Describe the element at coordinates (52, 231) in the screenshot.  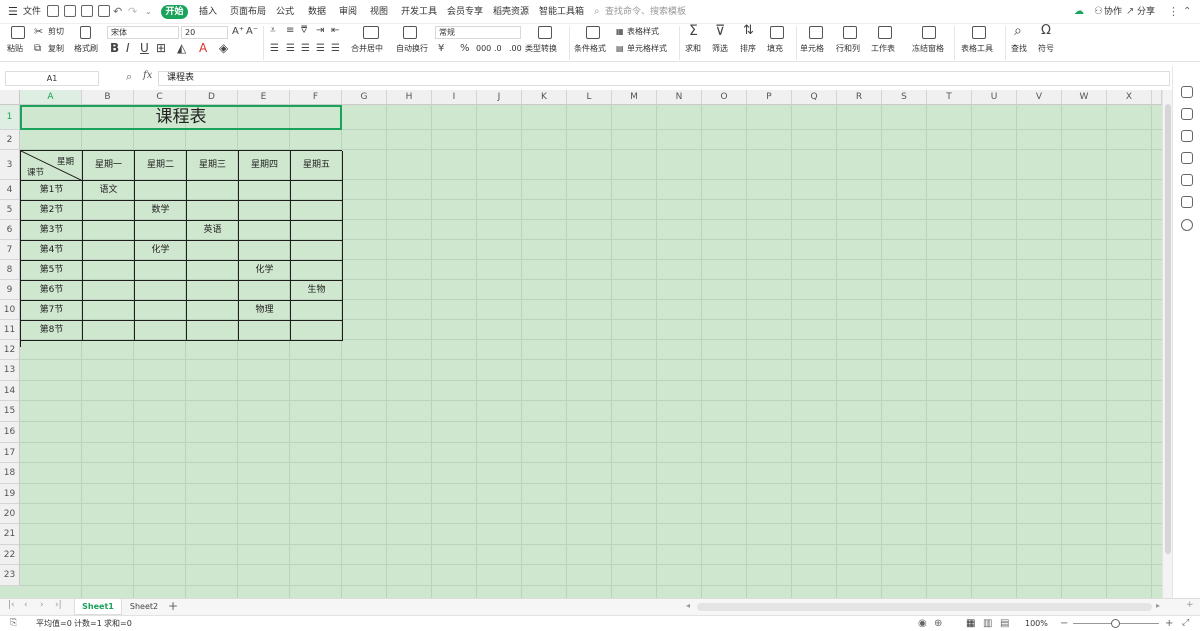
I see `period-cell: 第3节` at that location.